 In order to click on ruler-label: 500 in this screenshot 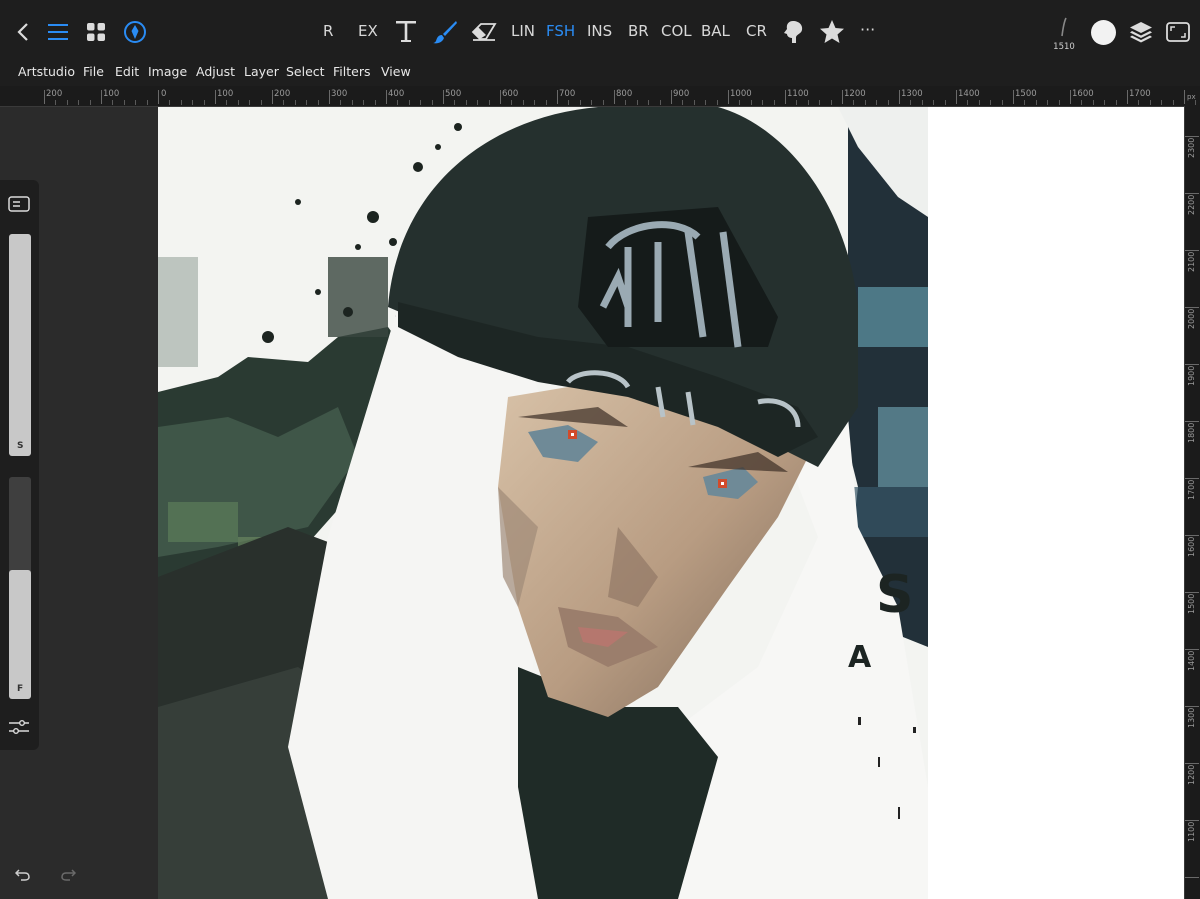, I will do `click(453, 94)`.